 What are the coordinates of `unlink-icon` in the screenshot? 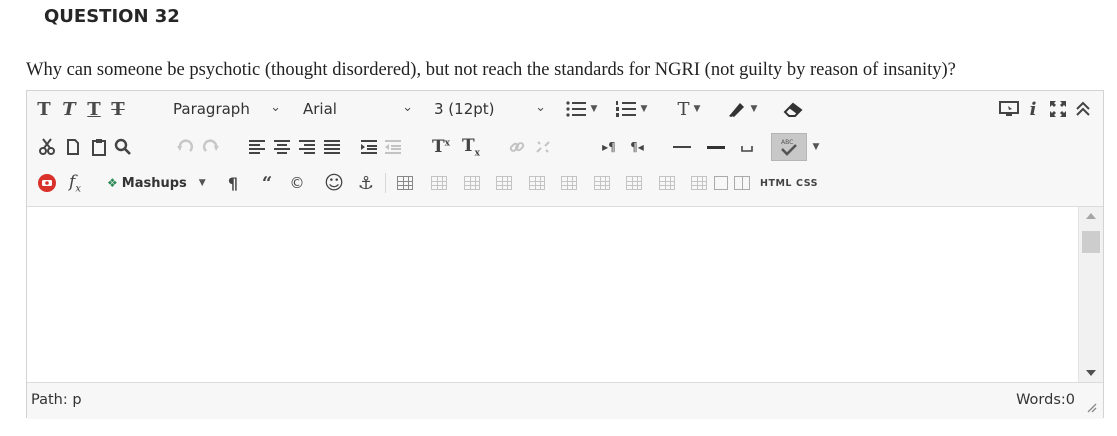 It's located at (543, 147).